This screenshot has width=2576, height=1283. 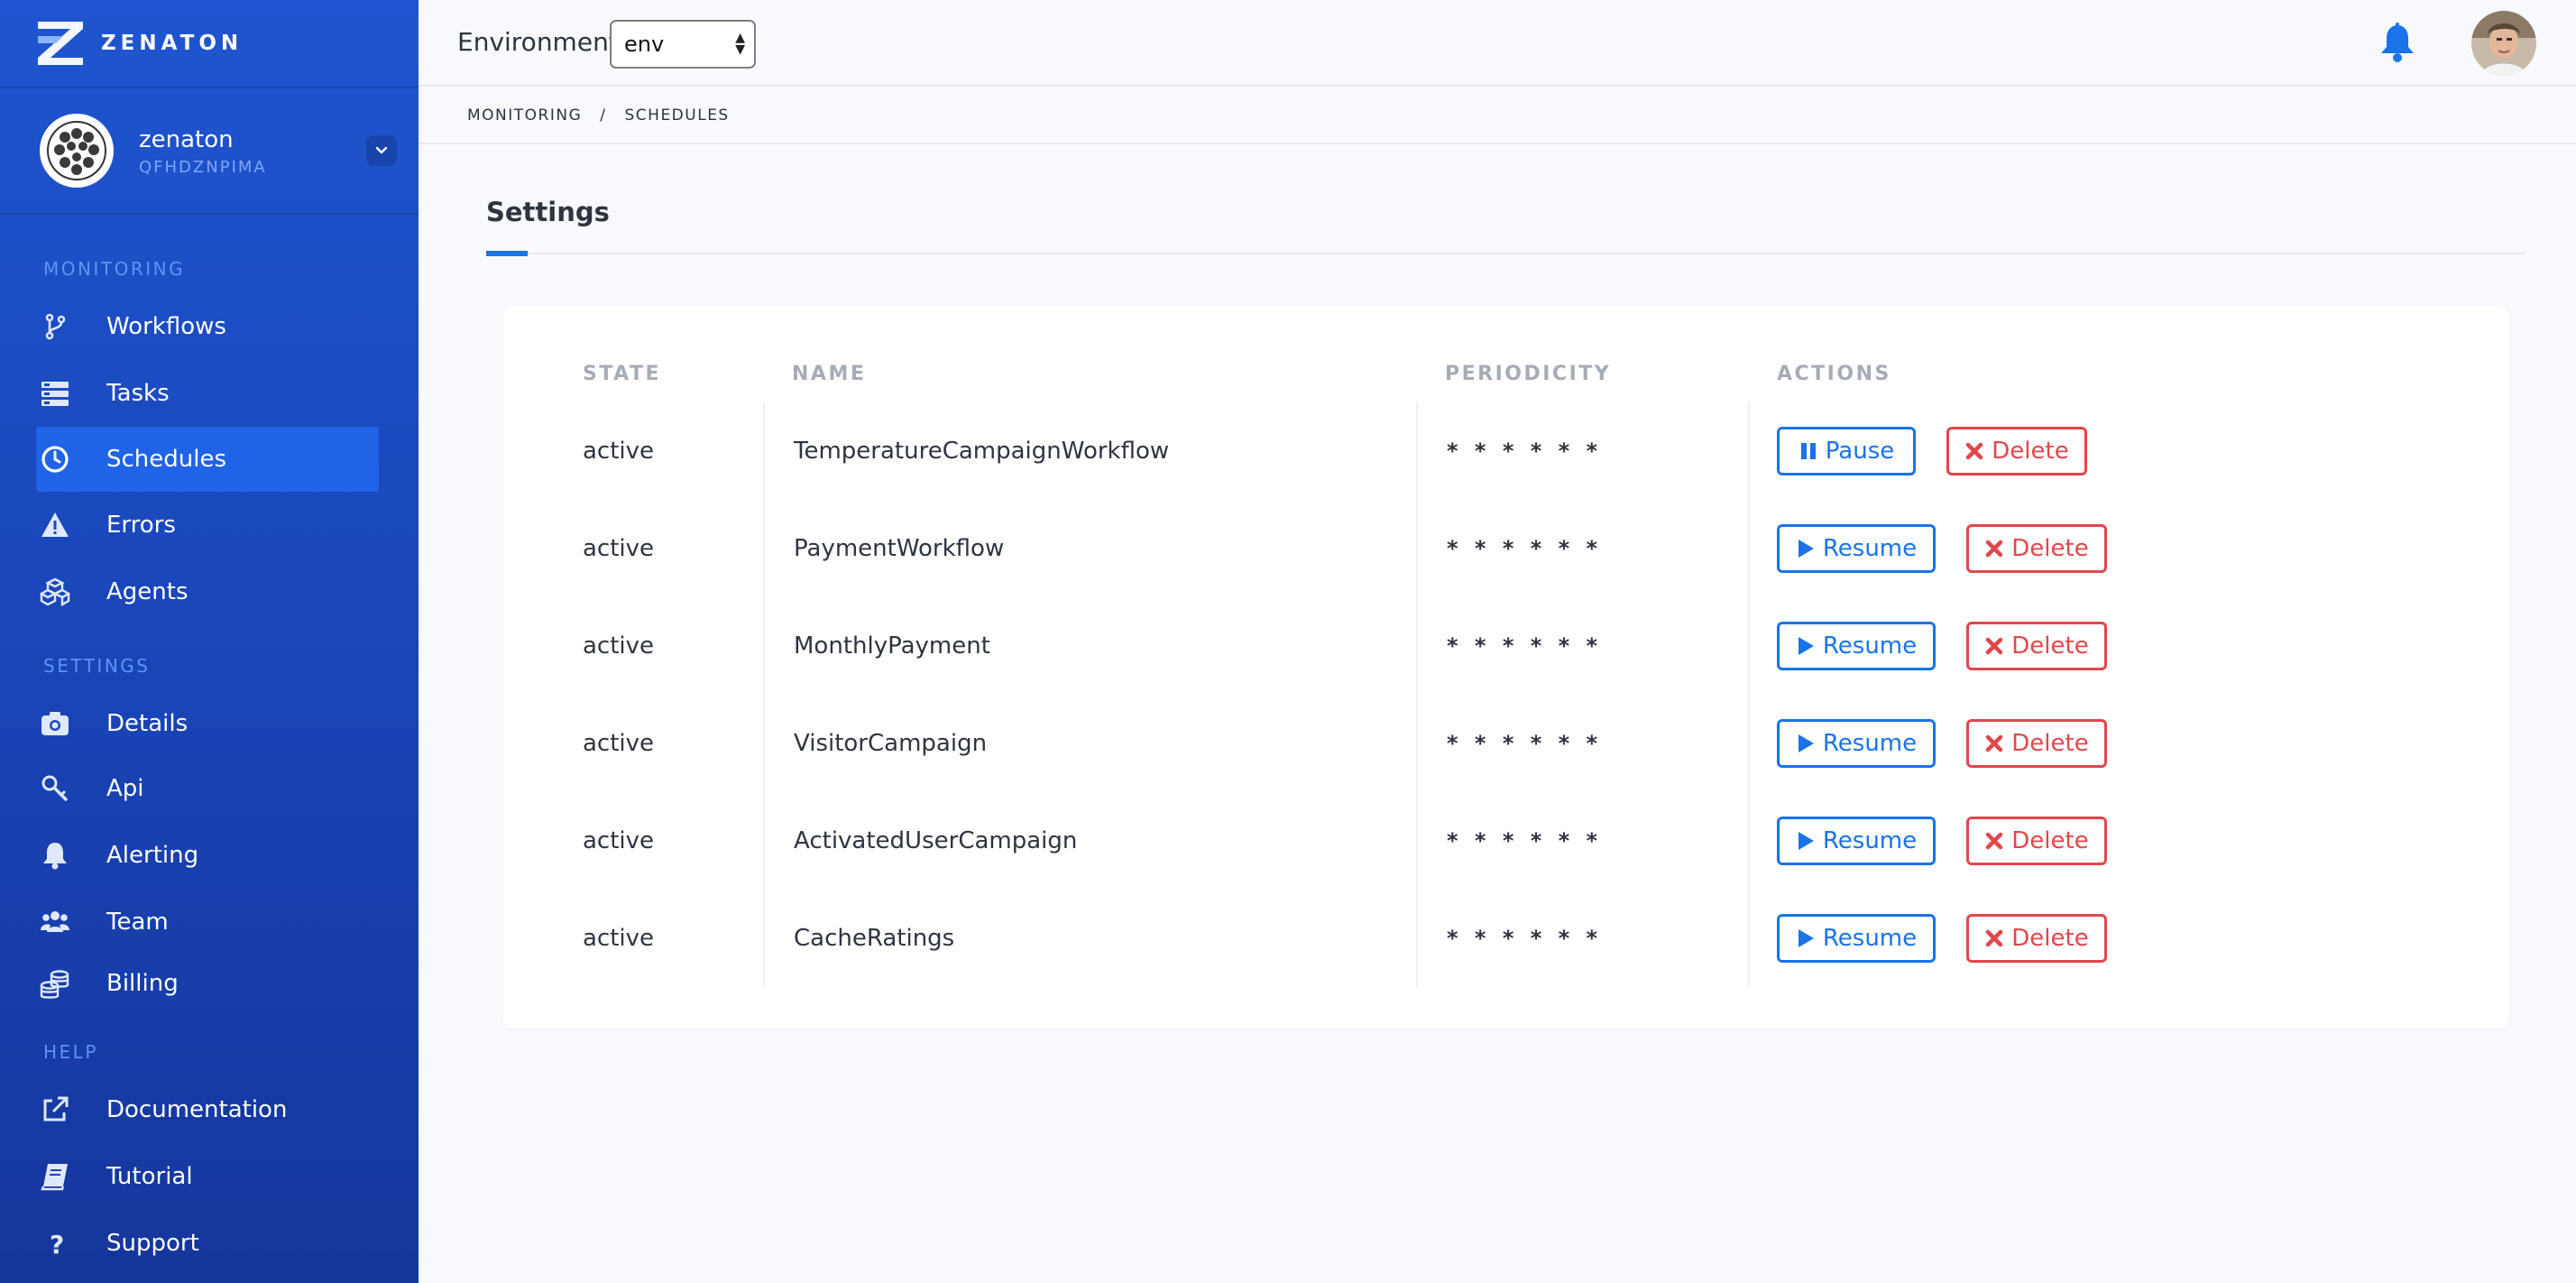 I want to click on book-icon, so click(x=62, y=1177).